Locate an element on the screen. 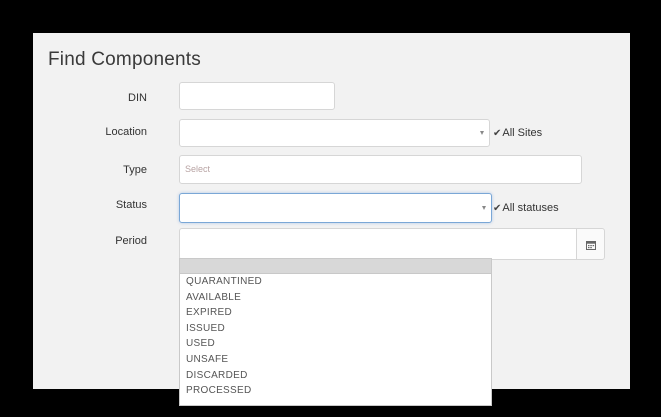 The width and height of the screenshot is (661, 417). all-sites-label: All Sites is located at coordinates (522, 133).